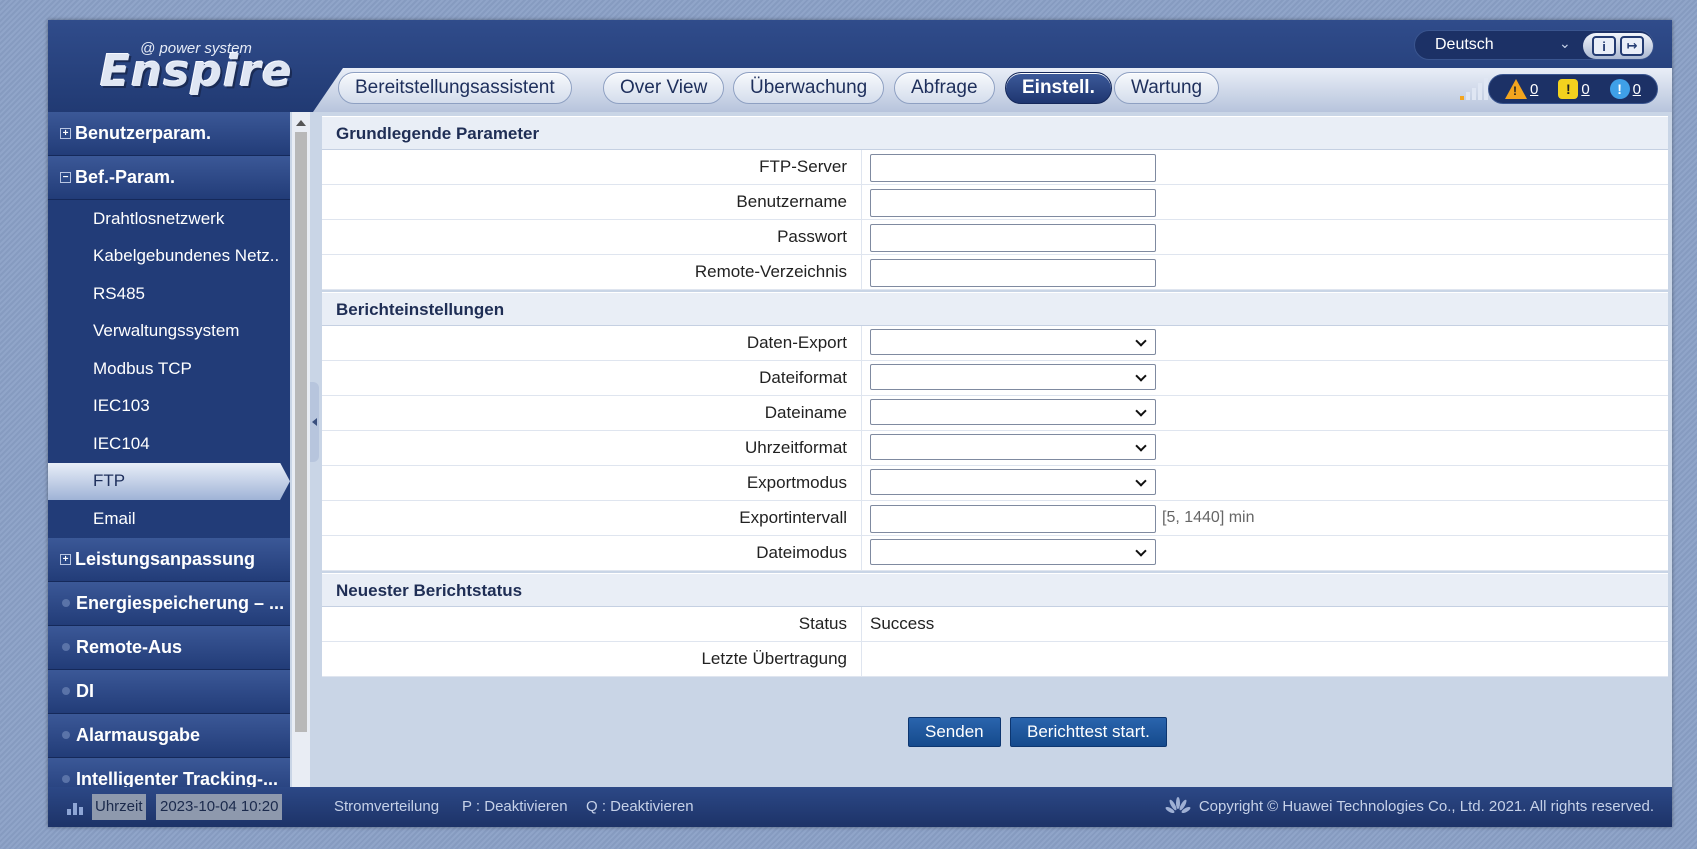 This screenshot has height=849, width=1697. I want to click on warning-alarm: ! 0, so click(1625, 89).